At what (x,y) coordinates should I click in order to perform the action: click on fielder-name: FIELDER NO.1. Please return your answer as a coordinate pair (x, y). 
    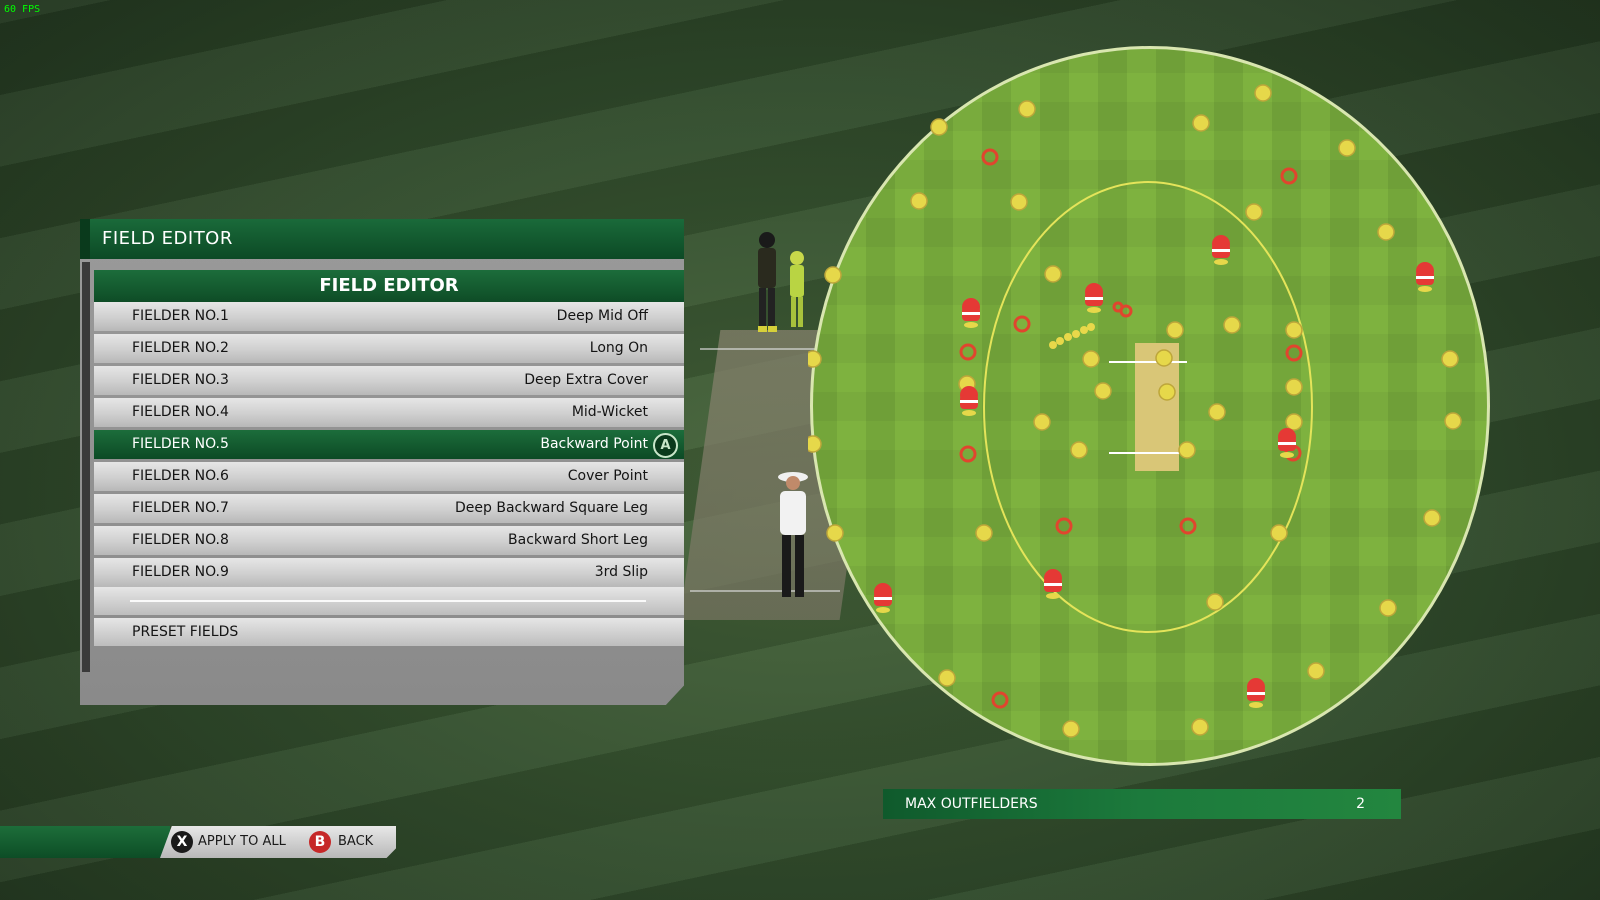
    Looking at the image, I should click on (180, 316).